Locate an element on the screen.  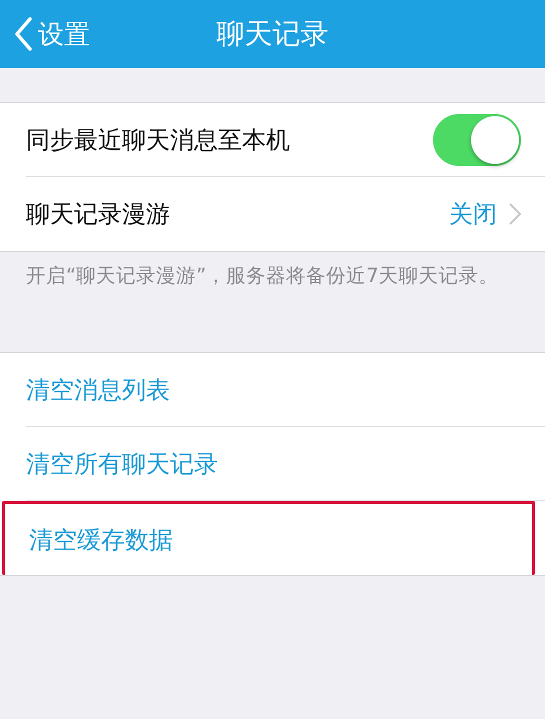
toggle-switch is located at coordinates (477, 140).